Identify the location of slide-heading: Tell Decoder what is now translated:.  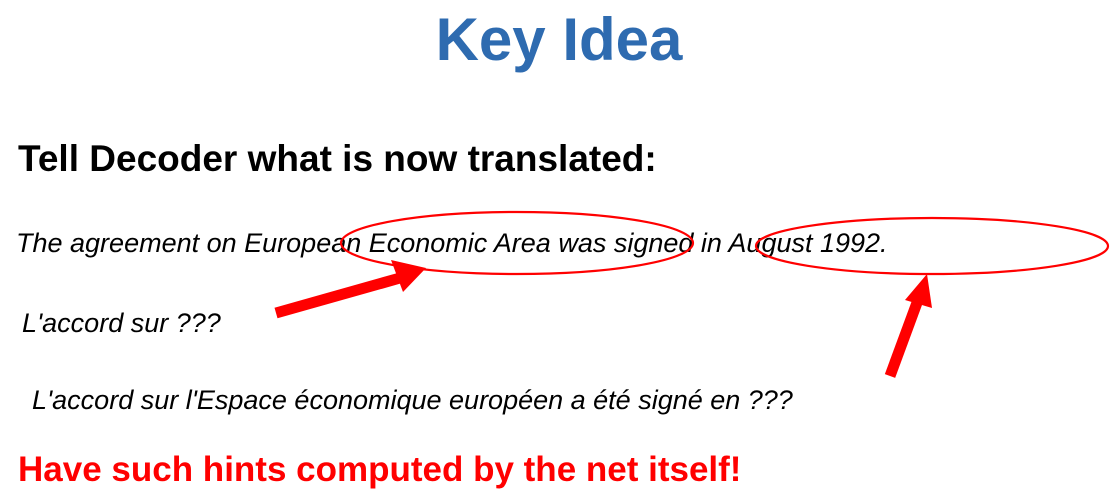
(337, 158).